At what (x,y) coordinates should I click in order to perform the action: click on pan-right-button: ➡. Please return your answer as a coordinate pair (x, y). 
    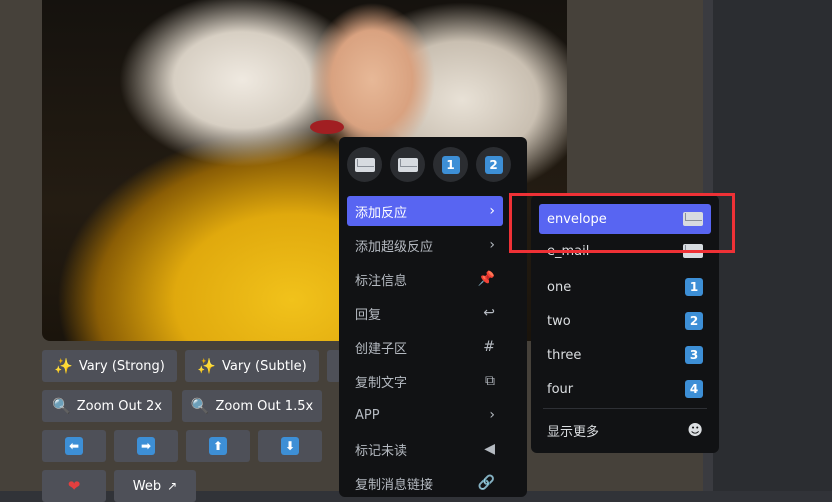
    Looking at the image, I should click on (146, 446).